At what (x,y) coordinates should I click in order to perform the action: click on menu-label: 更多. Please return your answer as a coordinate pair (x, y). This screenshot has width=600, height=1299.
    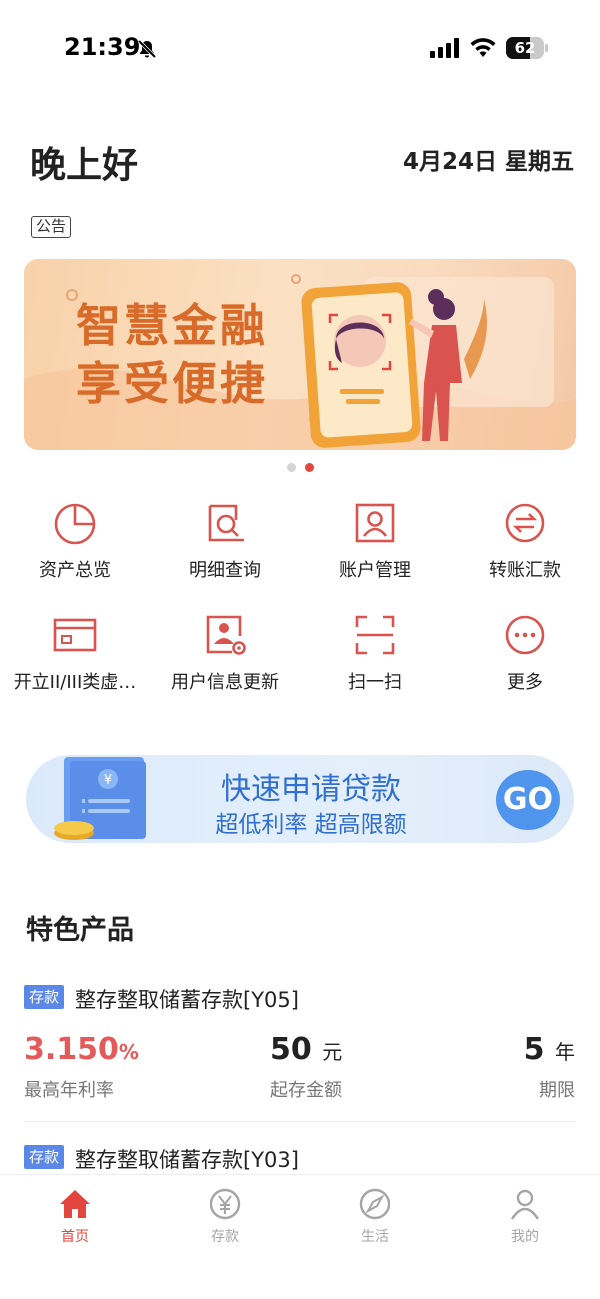
    Looking at the image, I should click on (525, 682).